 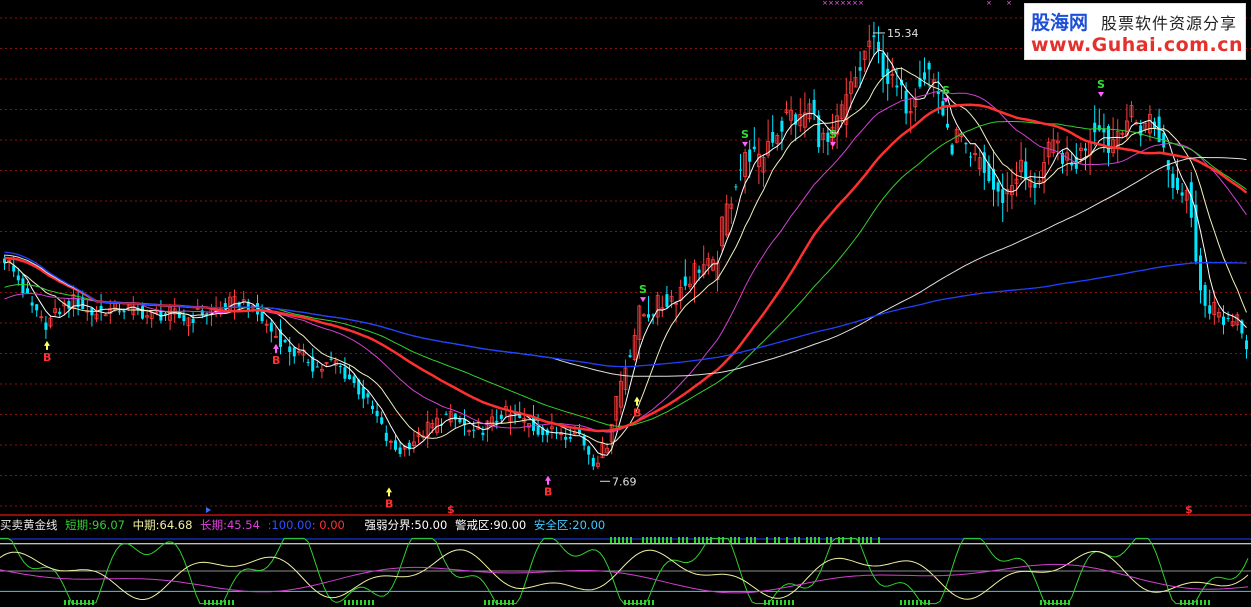 I want to click on watermark-url: www.Guhai.com.cn, so click(x=1137, y=45).